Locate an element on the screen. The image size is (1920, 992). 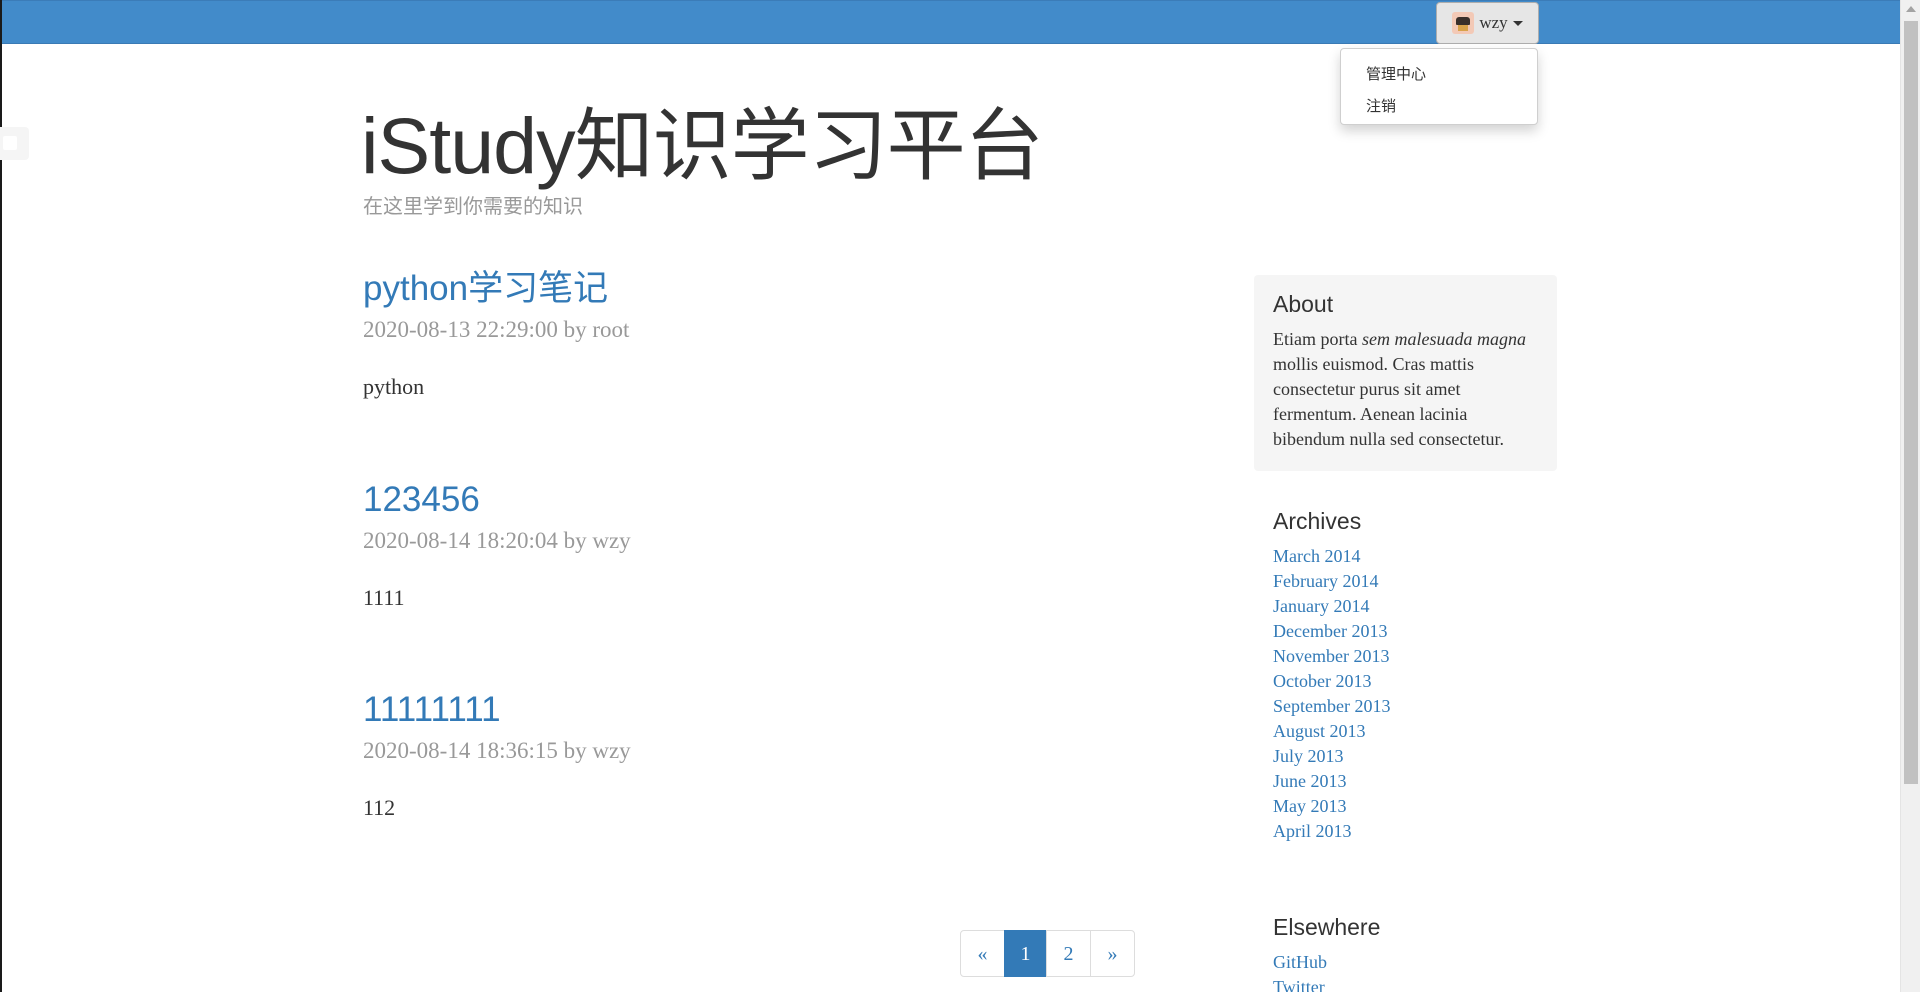
archive-link: September 2013 is located at coordinates (1423, 706).